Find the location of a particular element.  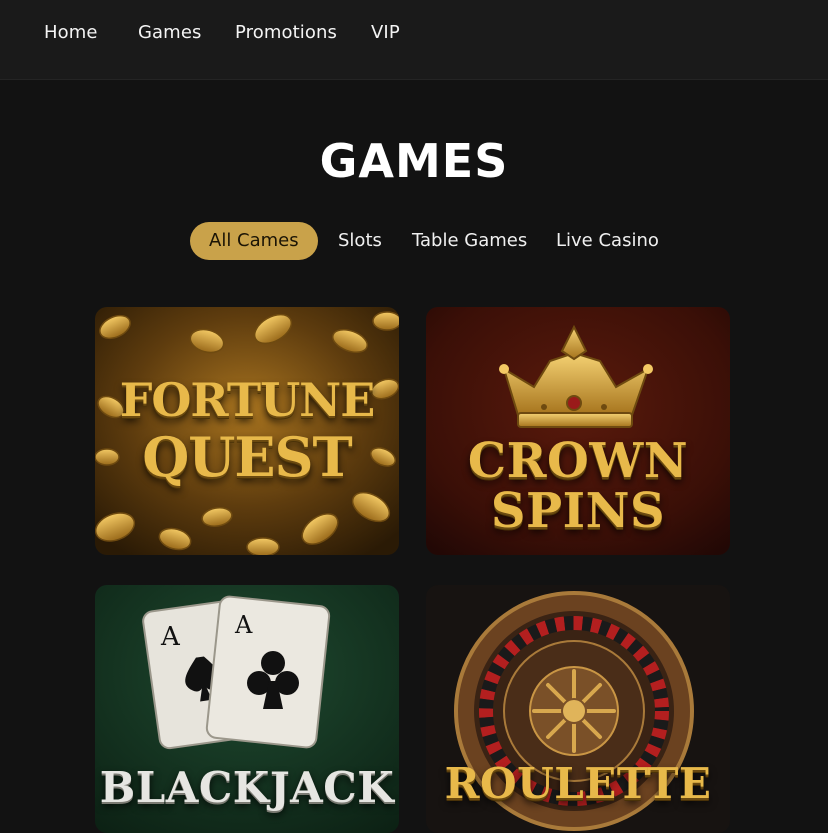

nav-games-link: Games is located at coordinates (169, 32).